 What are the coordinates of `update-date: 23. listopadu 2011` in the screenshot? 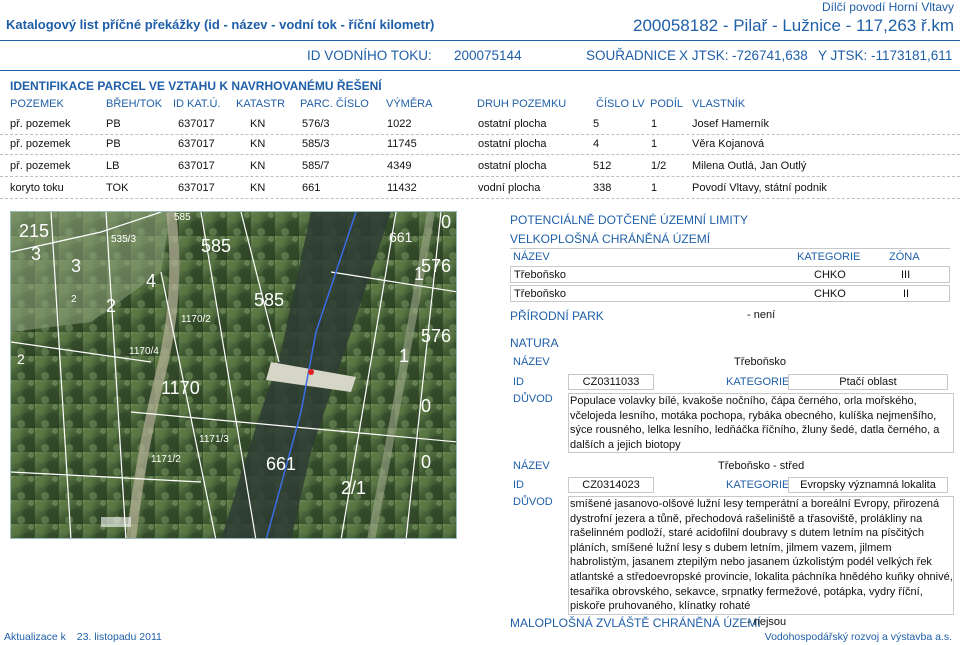 It's located at (119, 637).